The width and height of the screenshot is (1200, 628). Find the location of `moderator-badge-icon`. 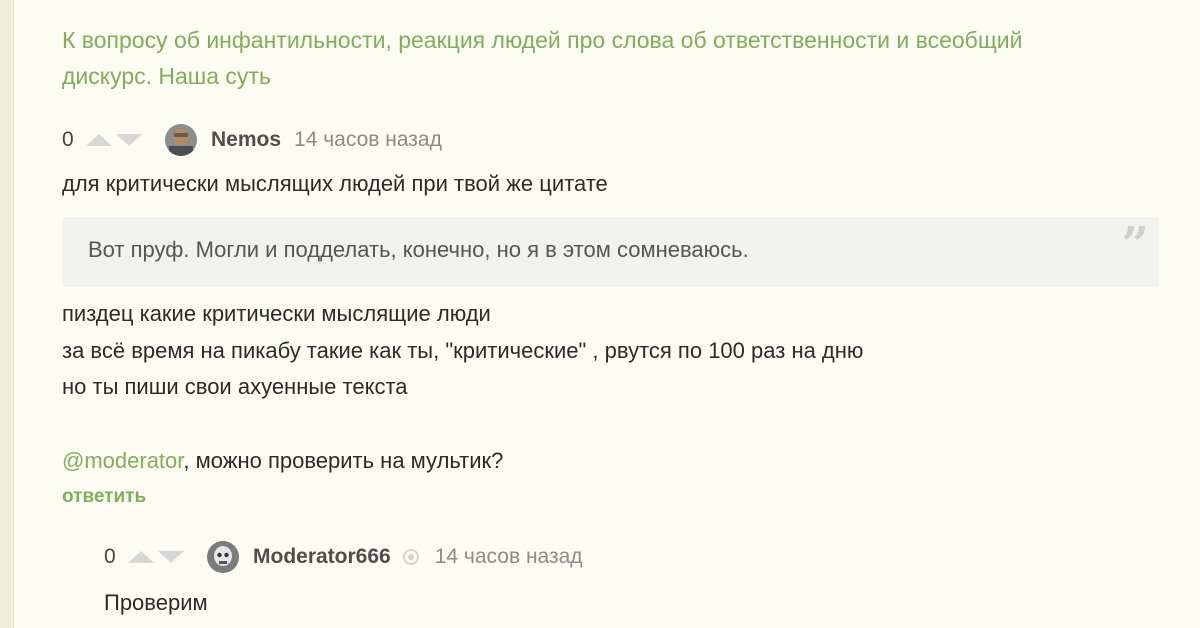

moderator-badge-icon is located at coordinates (410, 557).